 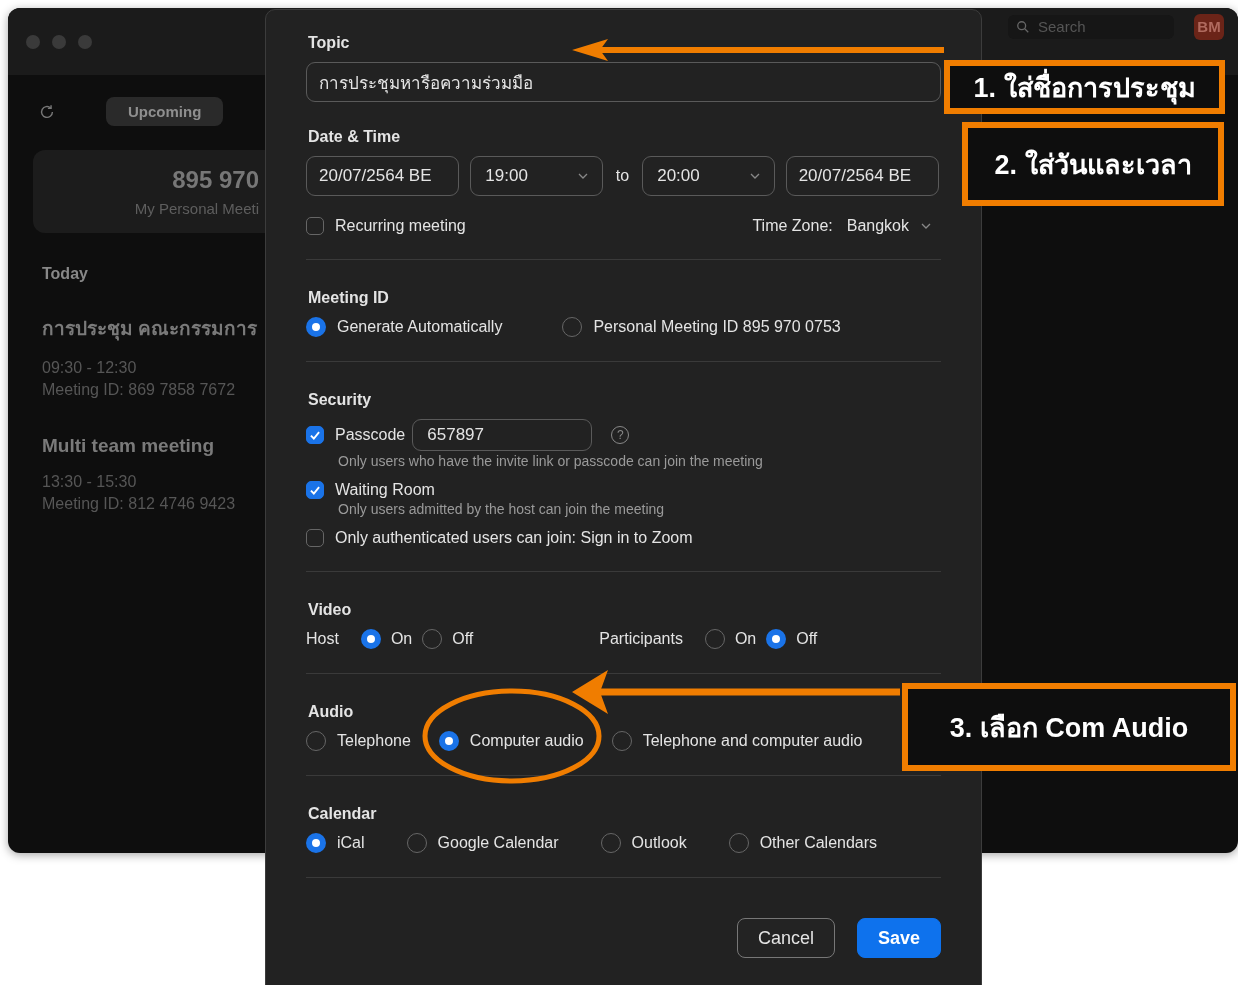 What do you see at coordinates (785, 938) in the screenshot?
I see `cancel-button: Cancel` at bounding box center [785, 938].